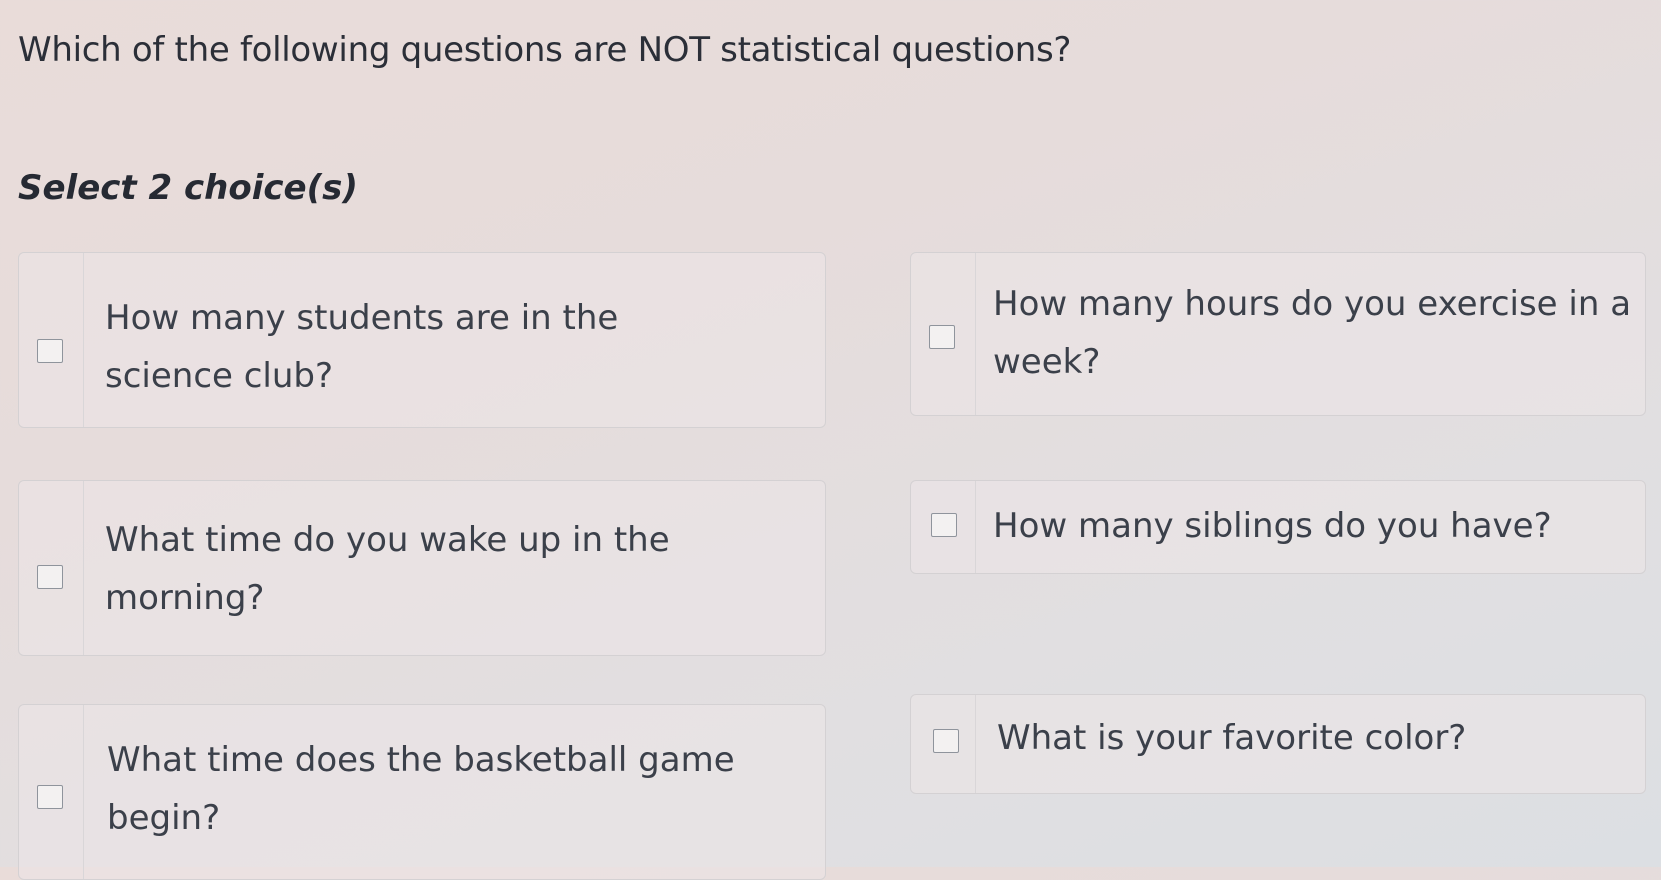 The image size is (1661, 880). Describe the element at coordinates (387, 569) in the screenshot. I see `choice-label-3: What time do you wake up in the morning?` at that location.